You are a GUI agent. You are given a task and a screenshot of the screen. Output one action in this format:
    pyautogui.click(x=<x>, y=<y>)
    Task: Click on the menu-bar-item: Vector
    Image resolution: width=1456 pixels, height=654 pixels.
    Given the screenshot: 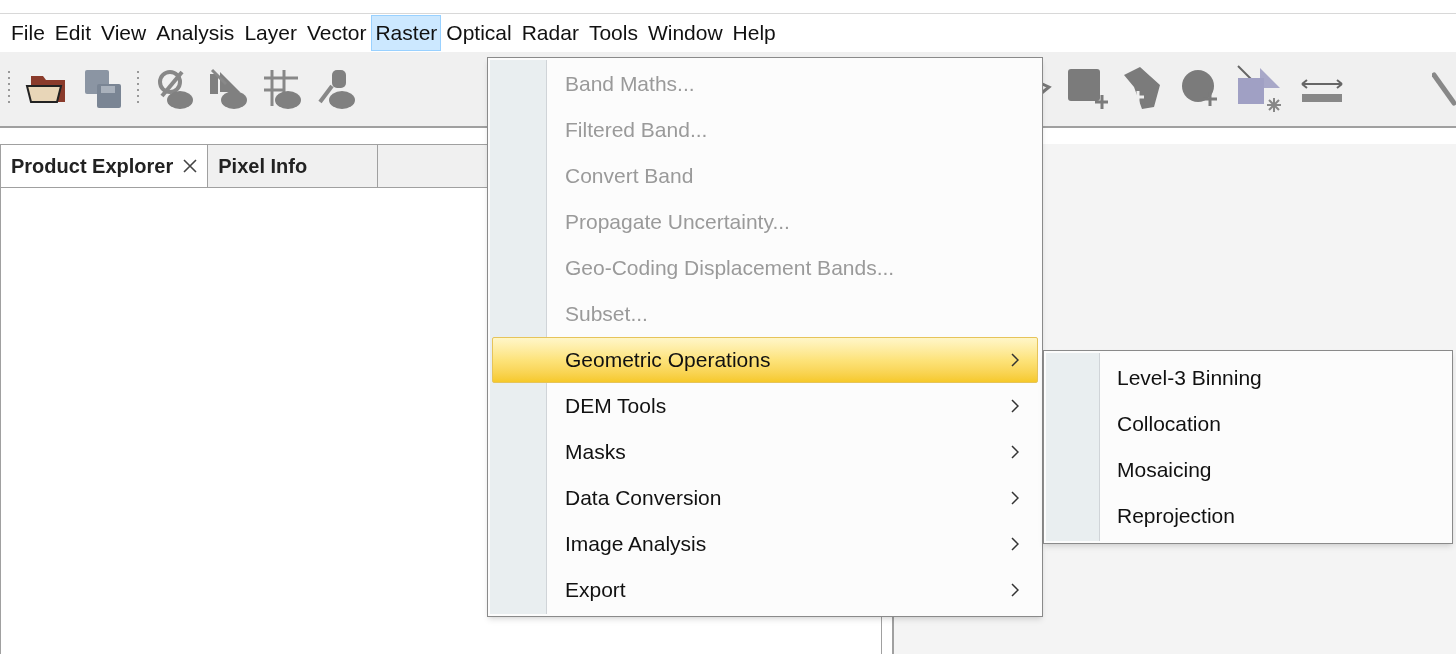 What is the action you would take?
    pyautogui.click(x=336, y=33)
    